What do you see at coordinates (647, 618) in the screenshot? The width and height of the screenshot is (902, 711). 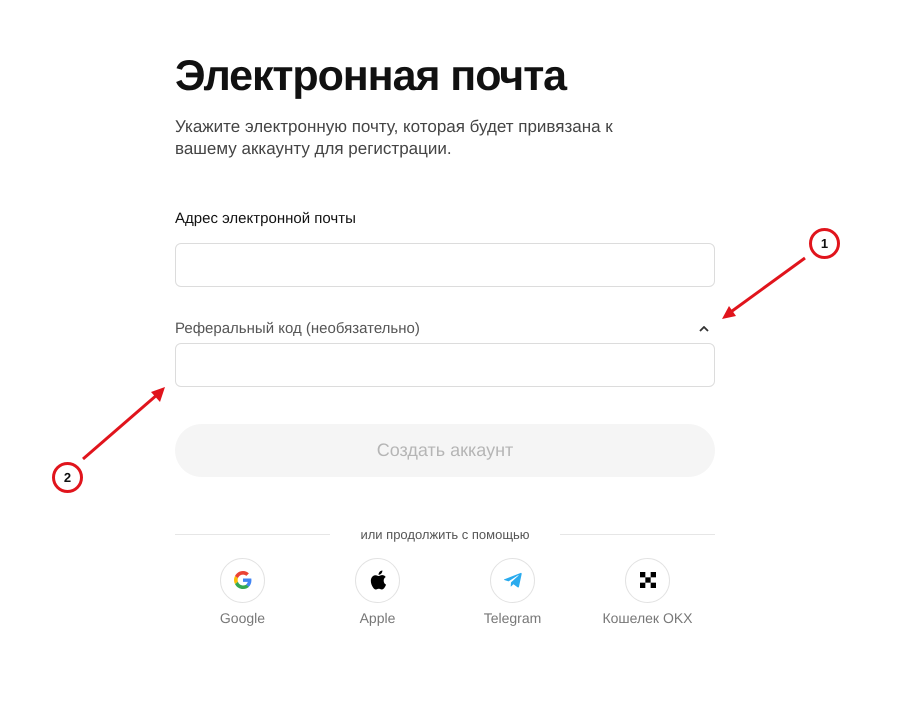 I see `provider-label: Кошелек OKX` at bounding box center [647, 618].